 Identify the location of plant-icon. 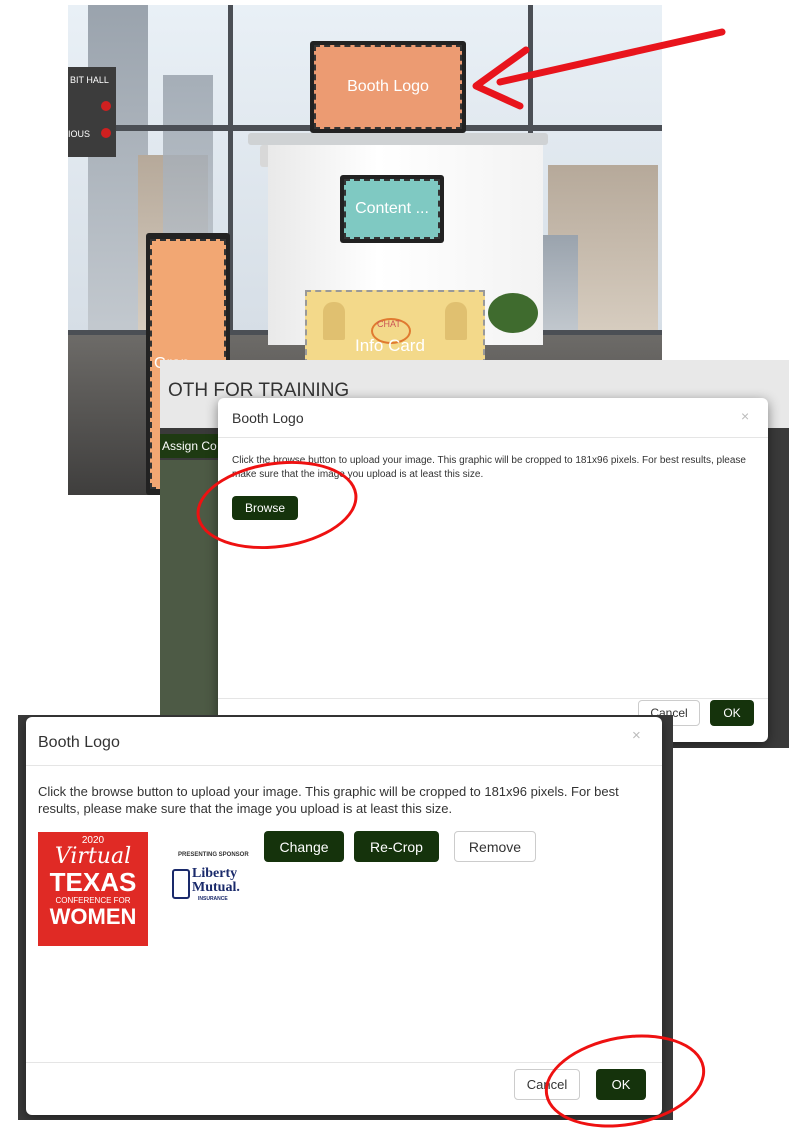
(513, 313).